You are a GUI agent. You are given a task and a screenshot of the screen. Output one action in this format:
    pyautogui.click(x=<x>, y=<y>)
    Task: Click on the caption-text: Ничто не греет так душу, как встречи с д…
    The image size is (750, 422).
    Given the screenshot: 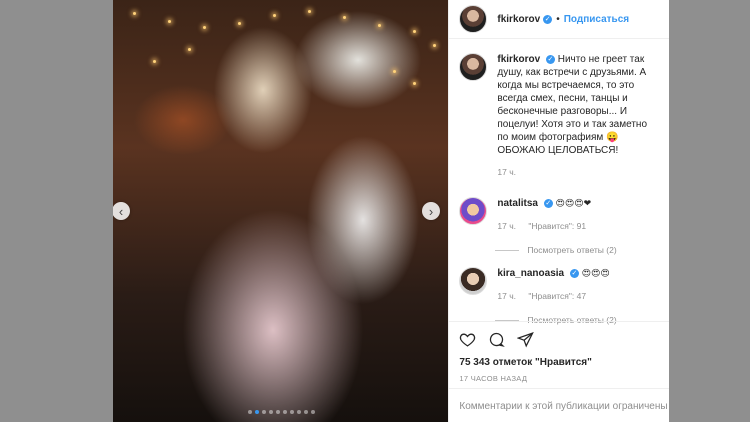 What is the action you would take?
    pyautogui.click(x=572, y=105)
    